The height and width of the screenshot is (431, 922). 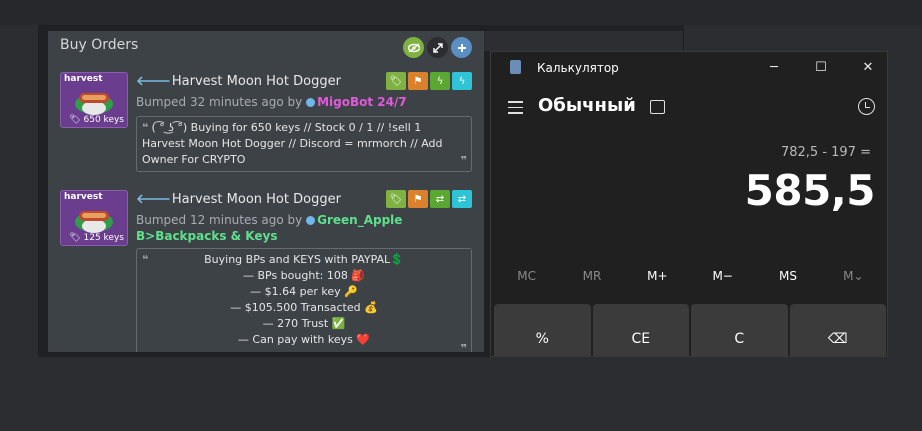 What do you see at coordinates (787, 276) in the screenshot?
I see `memory-store-button: MS` at bounding box center [787, 276].